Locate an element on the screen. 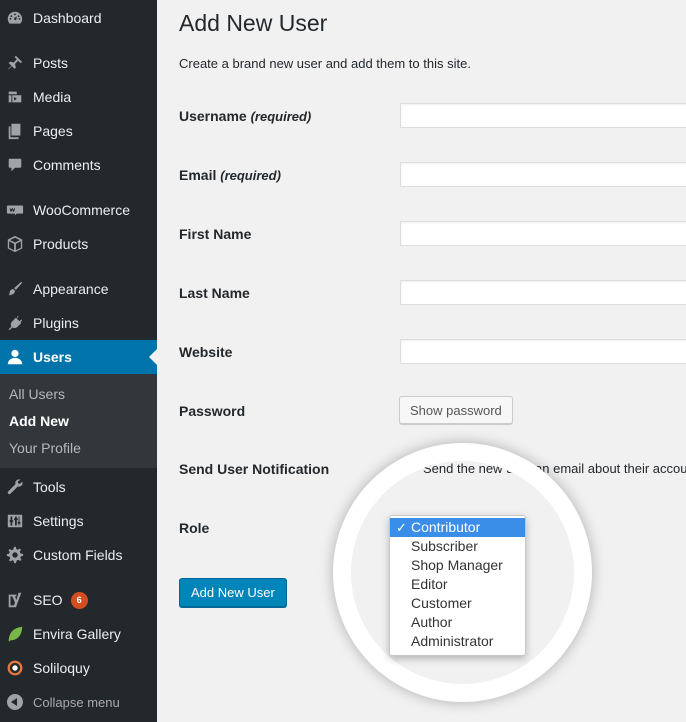  sliders-icon is located at coordinates (15, 521).